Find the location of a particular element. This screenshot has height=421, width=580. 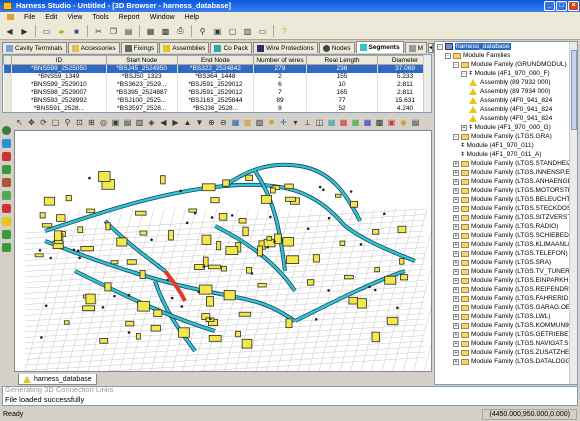

orbit-icon: ◎ is located at coordinates (103, 122).